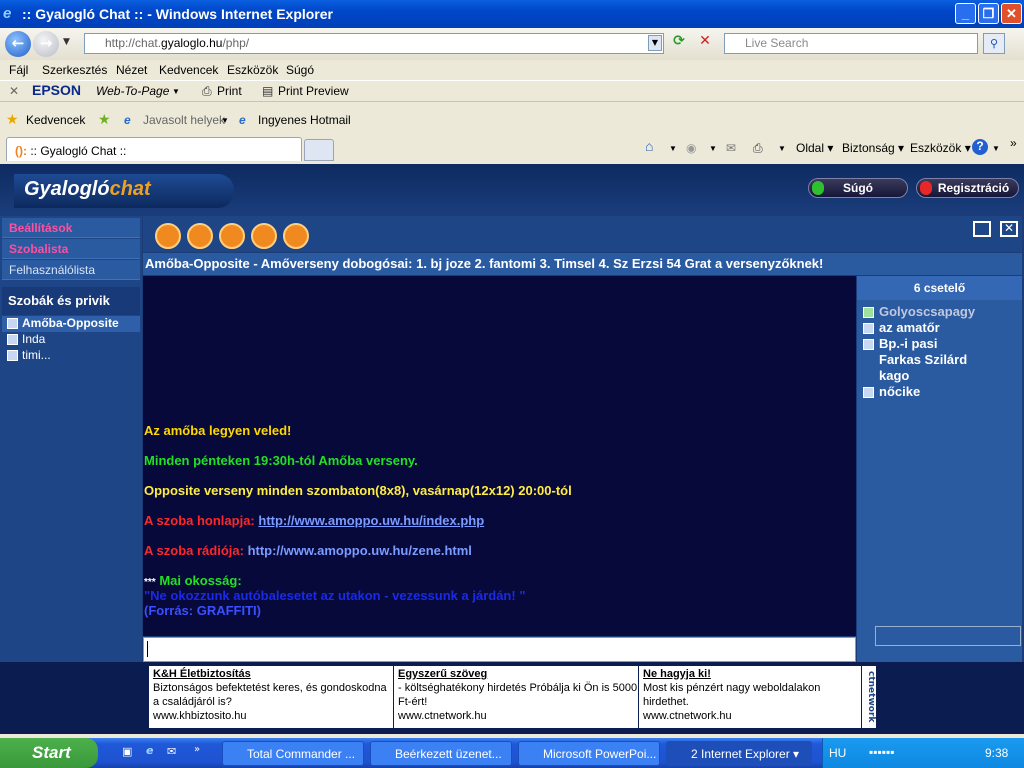 This screenshot has height=768, width=1024. I want to click on smiley-icon, so click(200, 236).